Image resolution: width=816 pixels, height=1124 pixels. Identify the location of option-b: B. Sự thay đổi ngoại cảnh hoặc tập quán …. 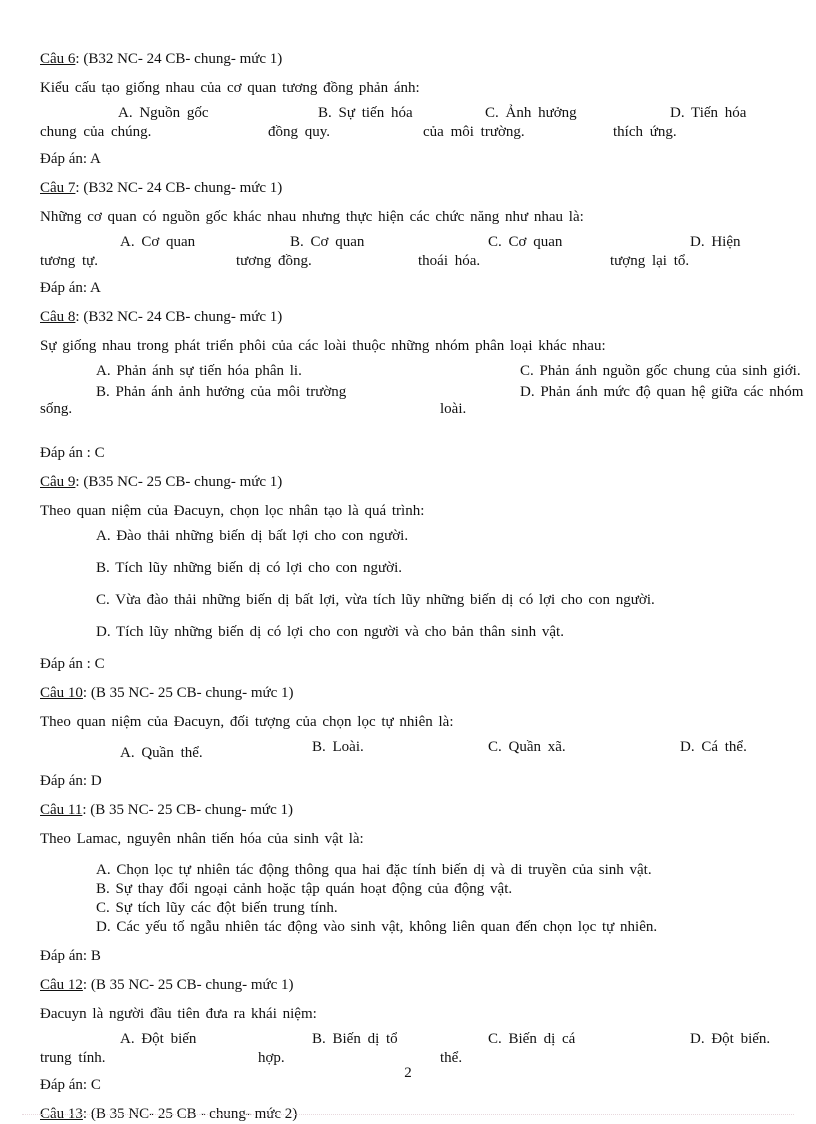
(304, 889).